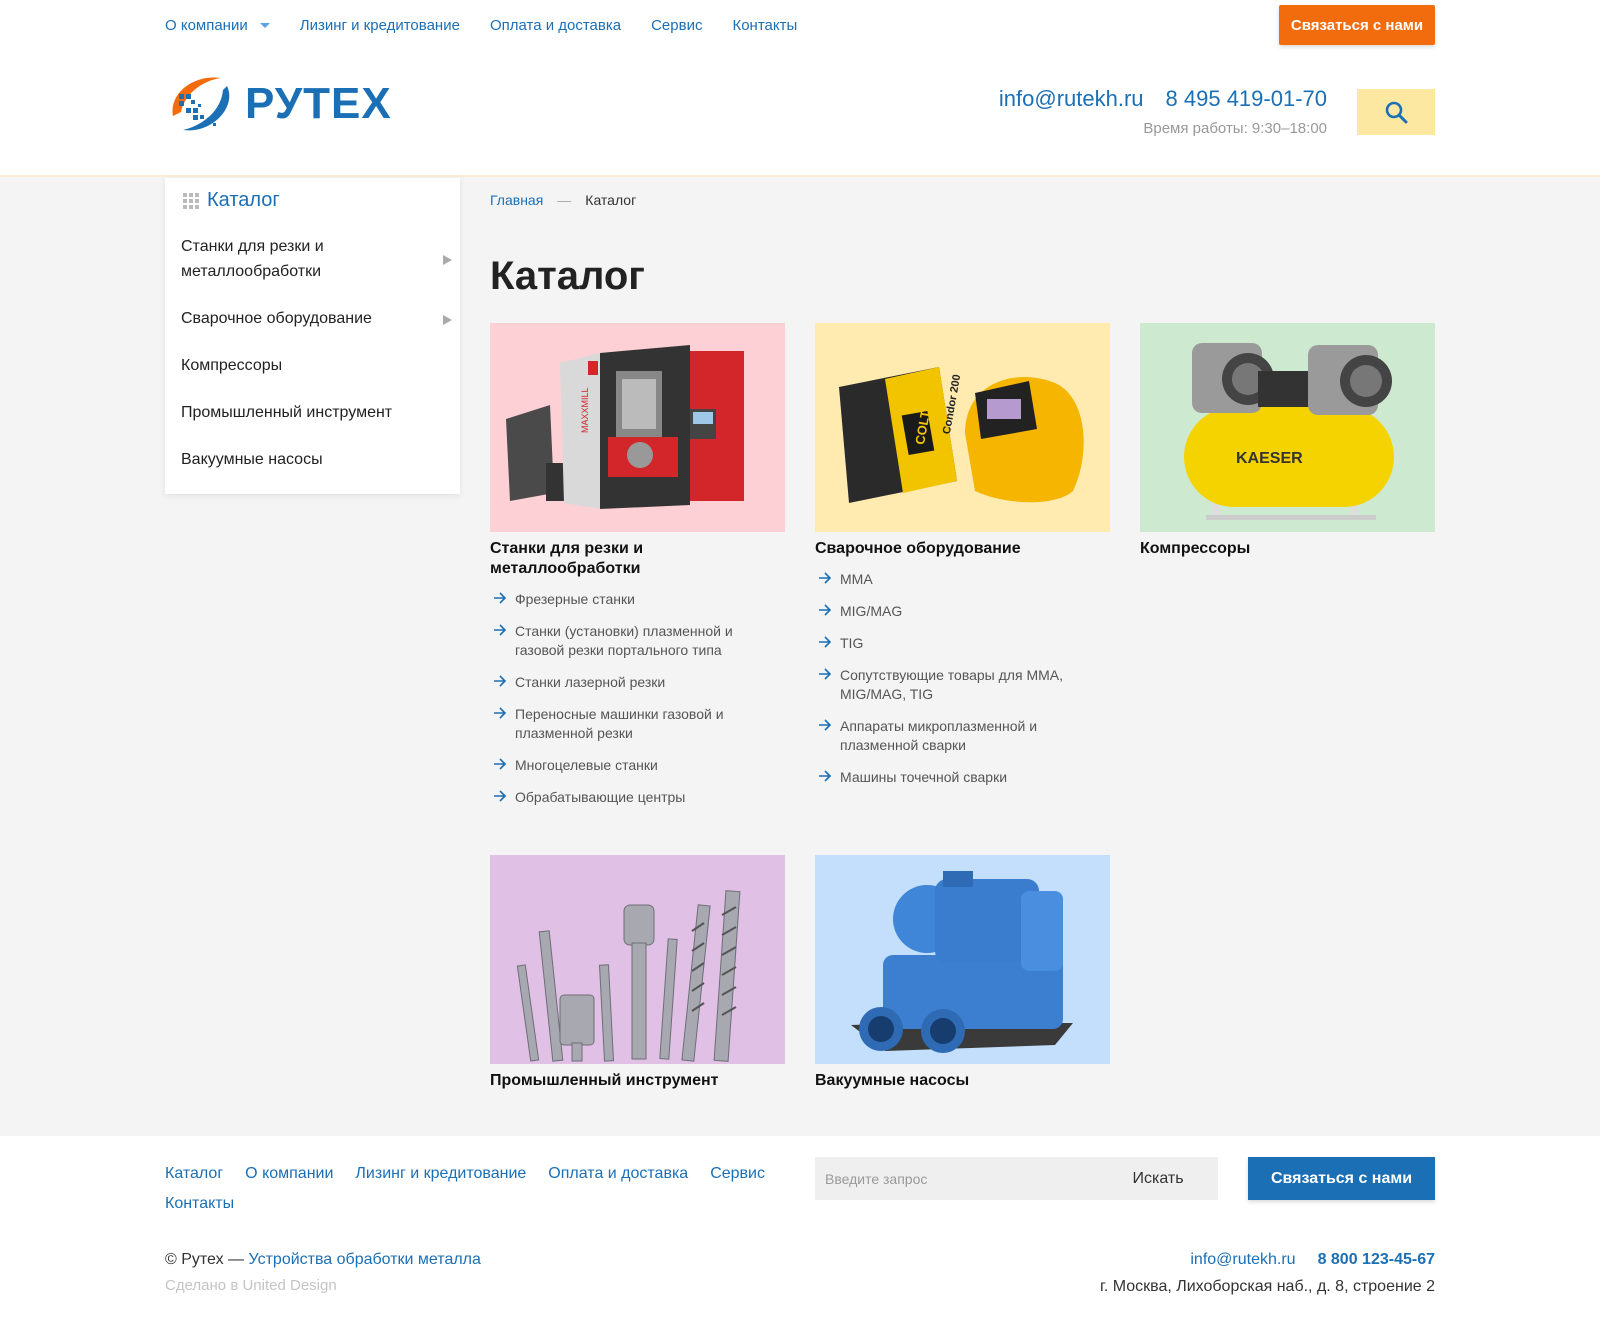 This screenshot has height=1339, width=1600. Describe the element at coordinates (962, 1081) in the screenshot. I see `category-title: Вакуумные насосы` at that location.